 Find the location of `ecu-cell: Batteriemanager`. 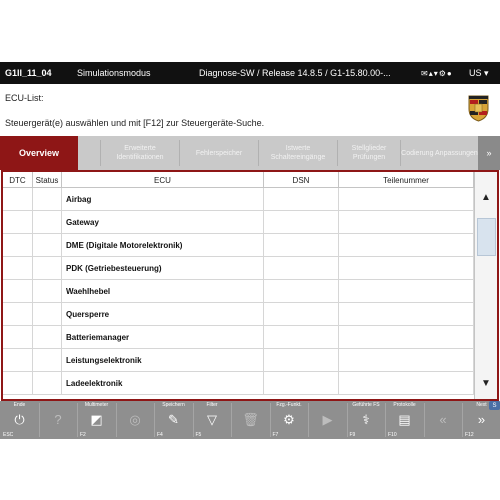

ecu-cell: Batteriemanager is located at coordinates (163, 337).